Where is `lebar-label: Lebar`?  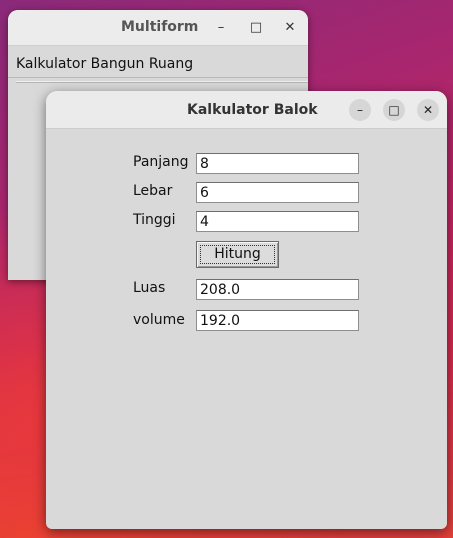 lebar-label: Lebar is located at coordinates (153, 191).